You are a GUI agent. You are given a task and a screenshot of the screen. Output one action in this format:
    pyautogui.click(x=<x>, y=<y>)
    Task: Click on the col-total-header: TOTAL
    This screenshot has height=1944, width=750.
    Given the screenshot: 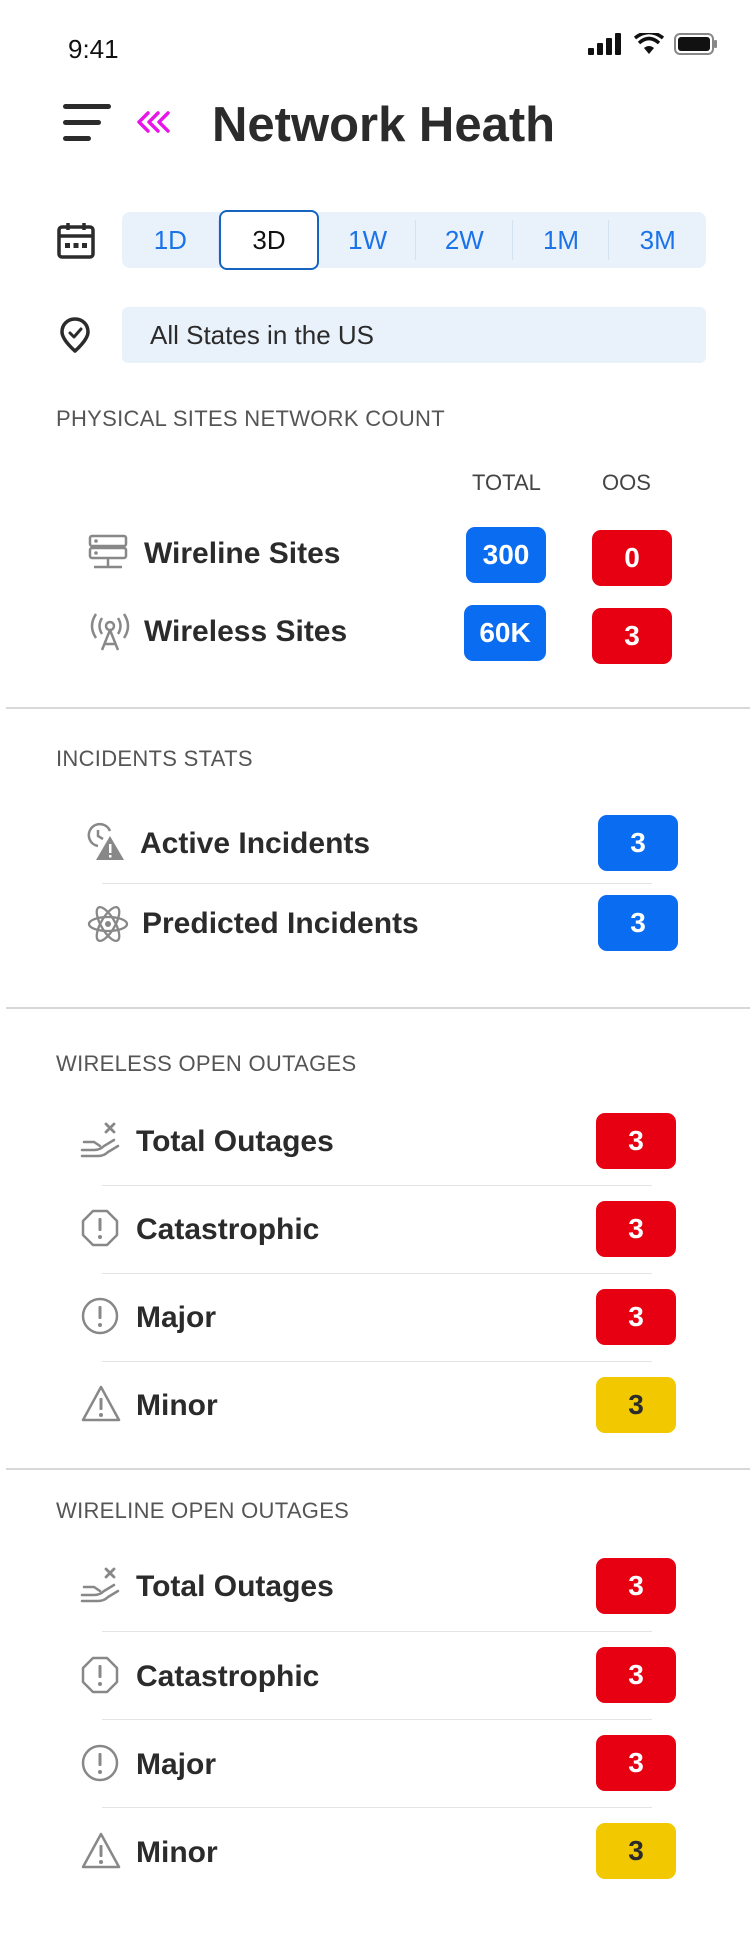 What is the action you would take?
    pyautogui.click(x=506, y=482)
    